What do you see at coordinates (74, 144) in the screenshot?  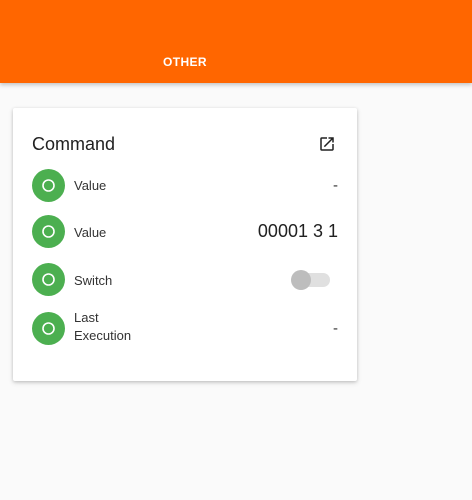 I see `card-title: Command` at bounding box center [74, 144].